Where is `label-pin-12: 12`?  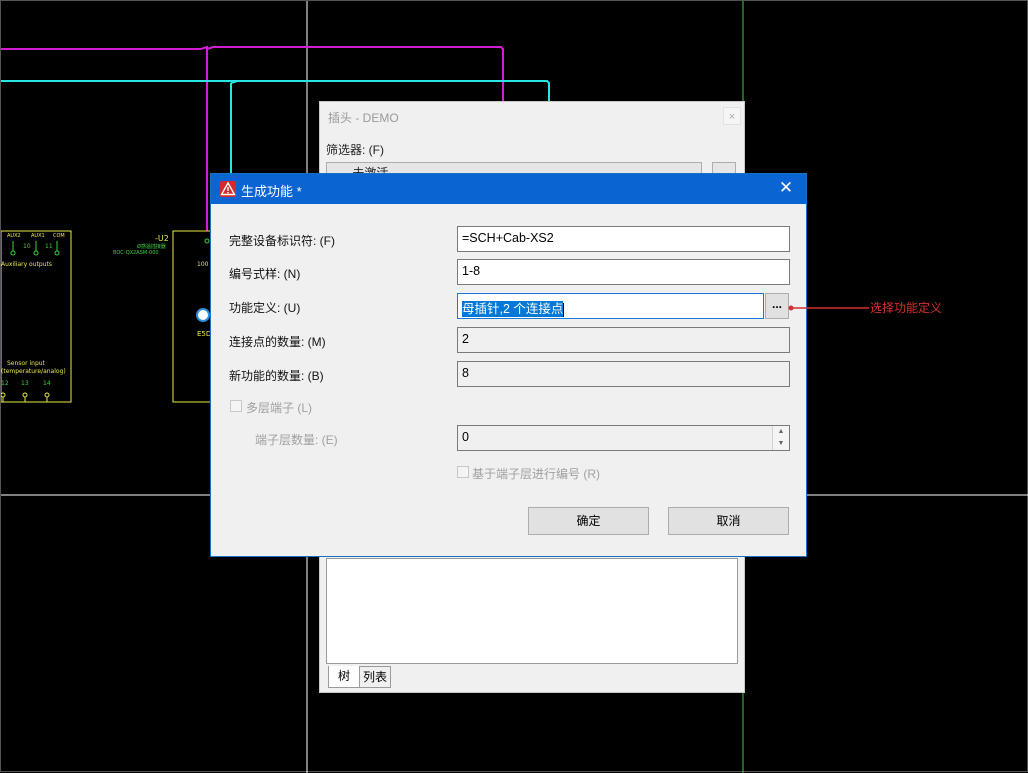
label-pin-12: 12 is located at coordinates (5, 383).